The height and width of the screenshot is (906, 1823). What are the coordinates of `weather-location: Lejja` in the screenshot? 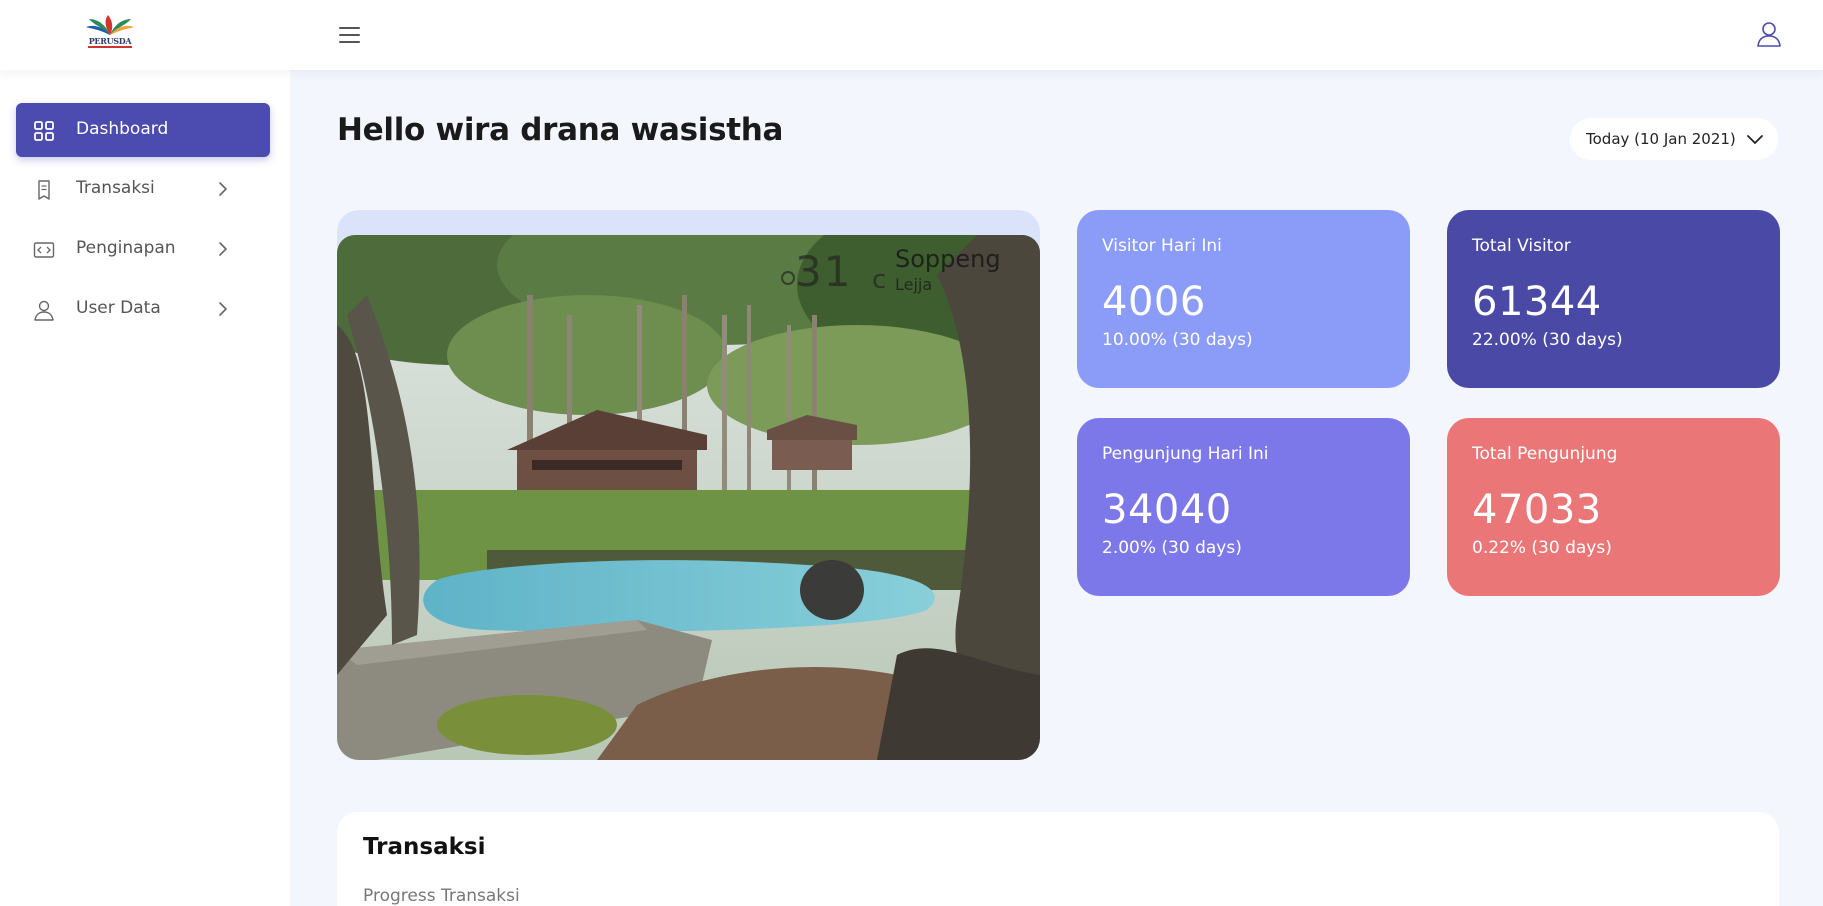 It's located at (914, 284).